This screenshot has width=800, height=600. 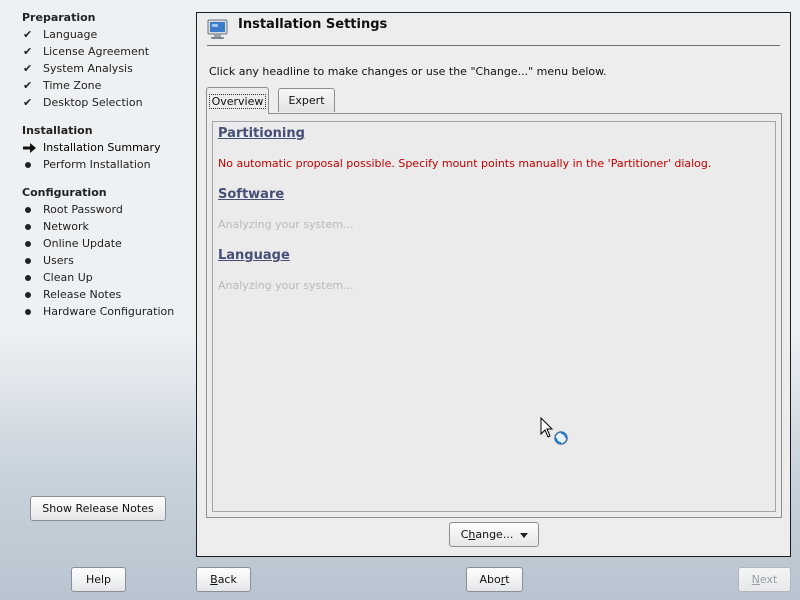 I want to click on tab-label: Expert, so click(x=306, y=100).